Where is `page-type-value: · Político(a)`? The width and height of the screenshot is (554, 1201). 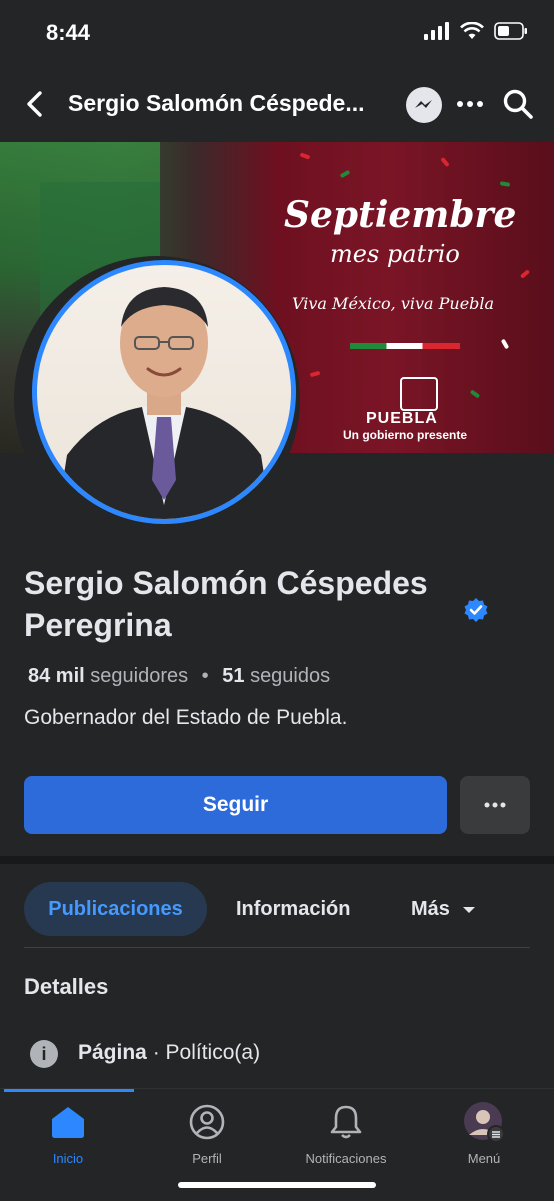
page-type-value: · Político(a) is located at coordinates (206, 1052).